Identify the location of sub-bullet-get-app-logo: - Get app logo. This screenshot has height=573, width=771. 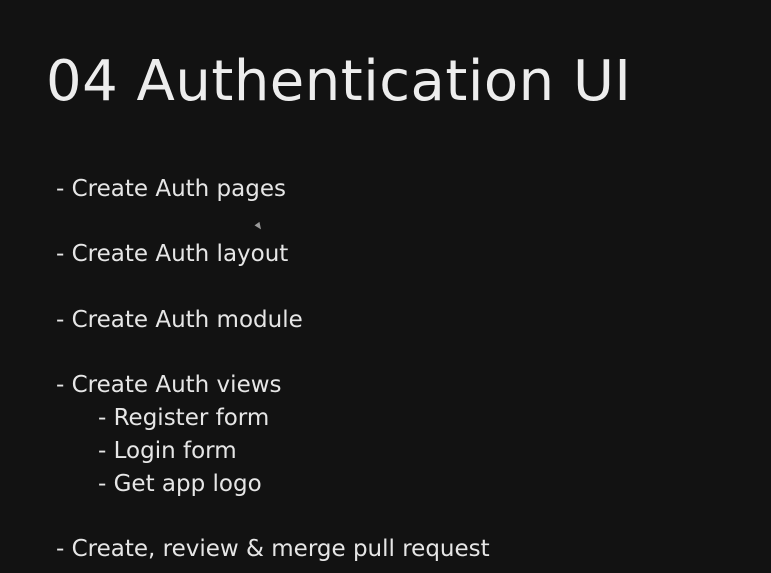
(180, 484).